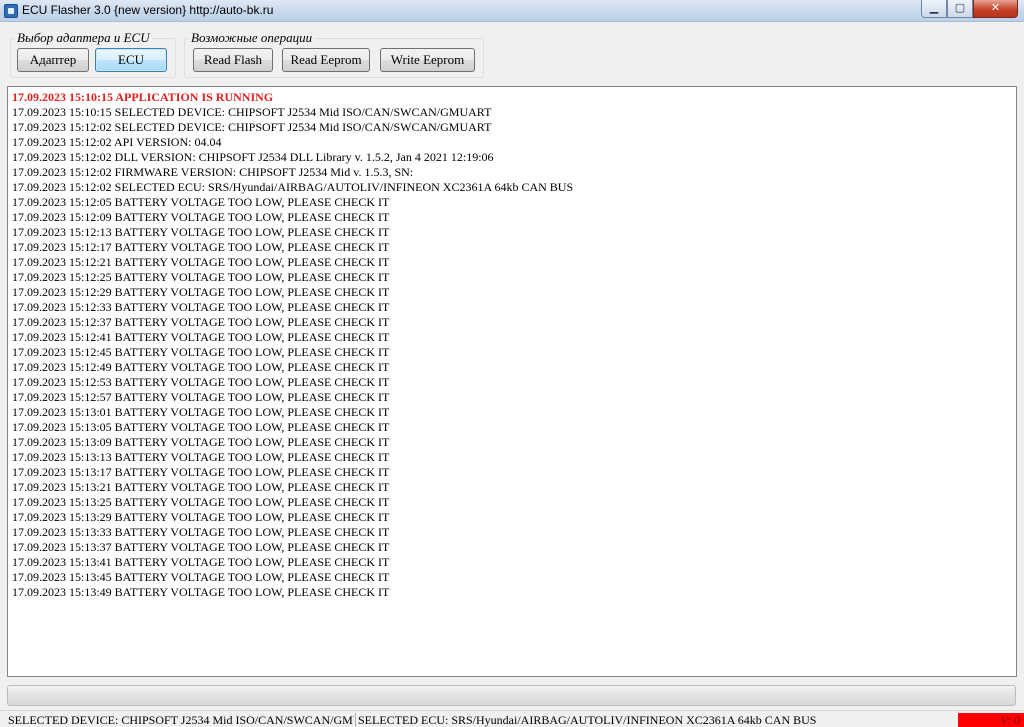 Image resolution: width=1024 pixels, height=727 pixels. I want to click on status-separator, so click(355, 720).